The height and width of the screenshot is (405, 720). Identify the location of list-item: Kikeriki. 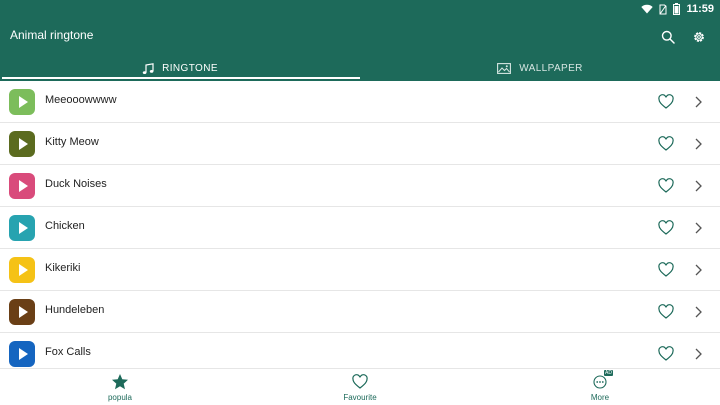
(360, 270).